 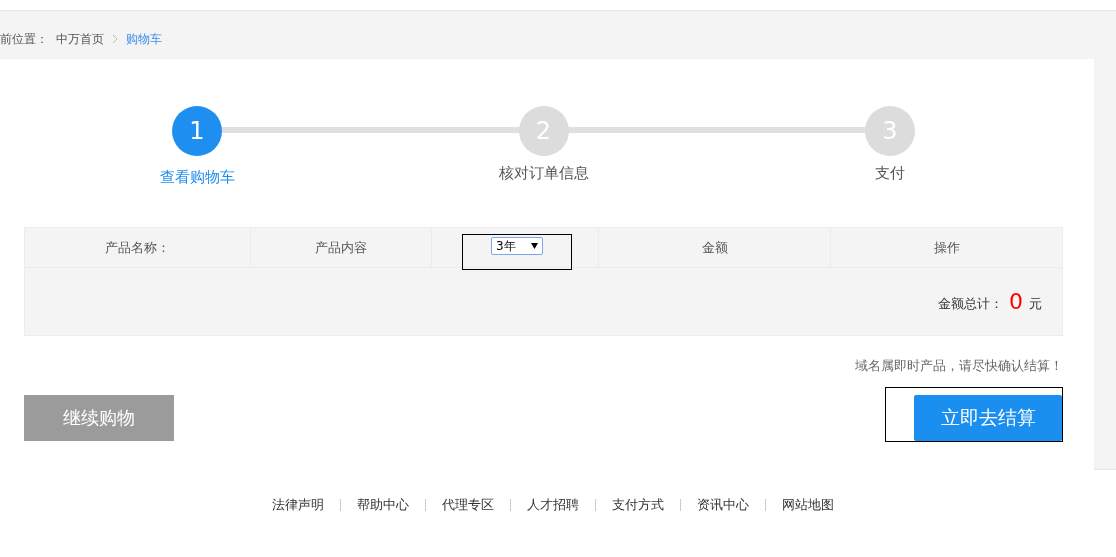 I want to click on table-header-cell: 金额, so click(x=715, y=247).